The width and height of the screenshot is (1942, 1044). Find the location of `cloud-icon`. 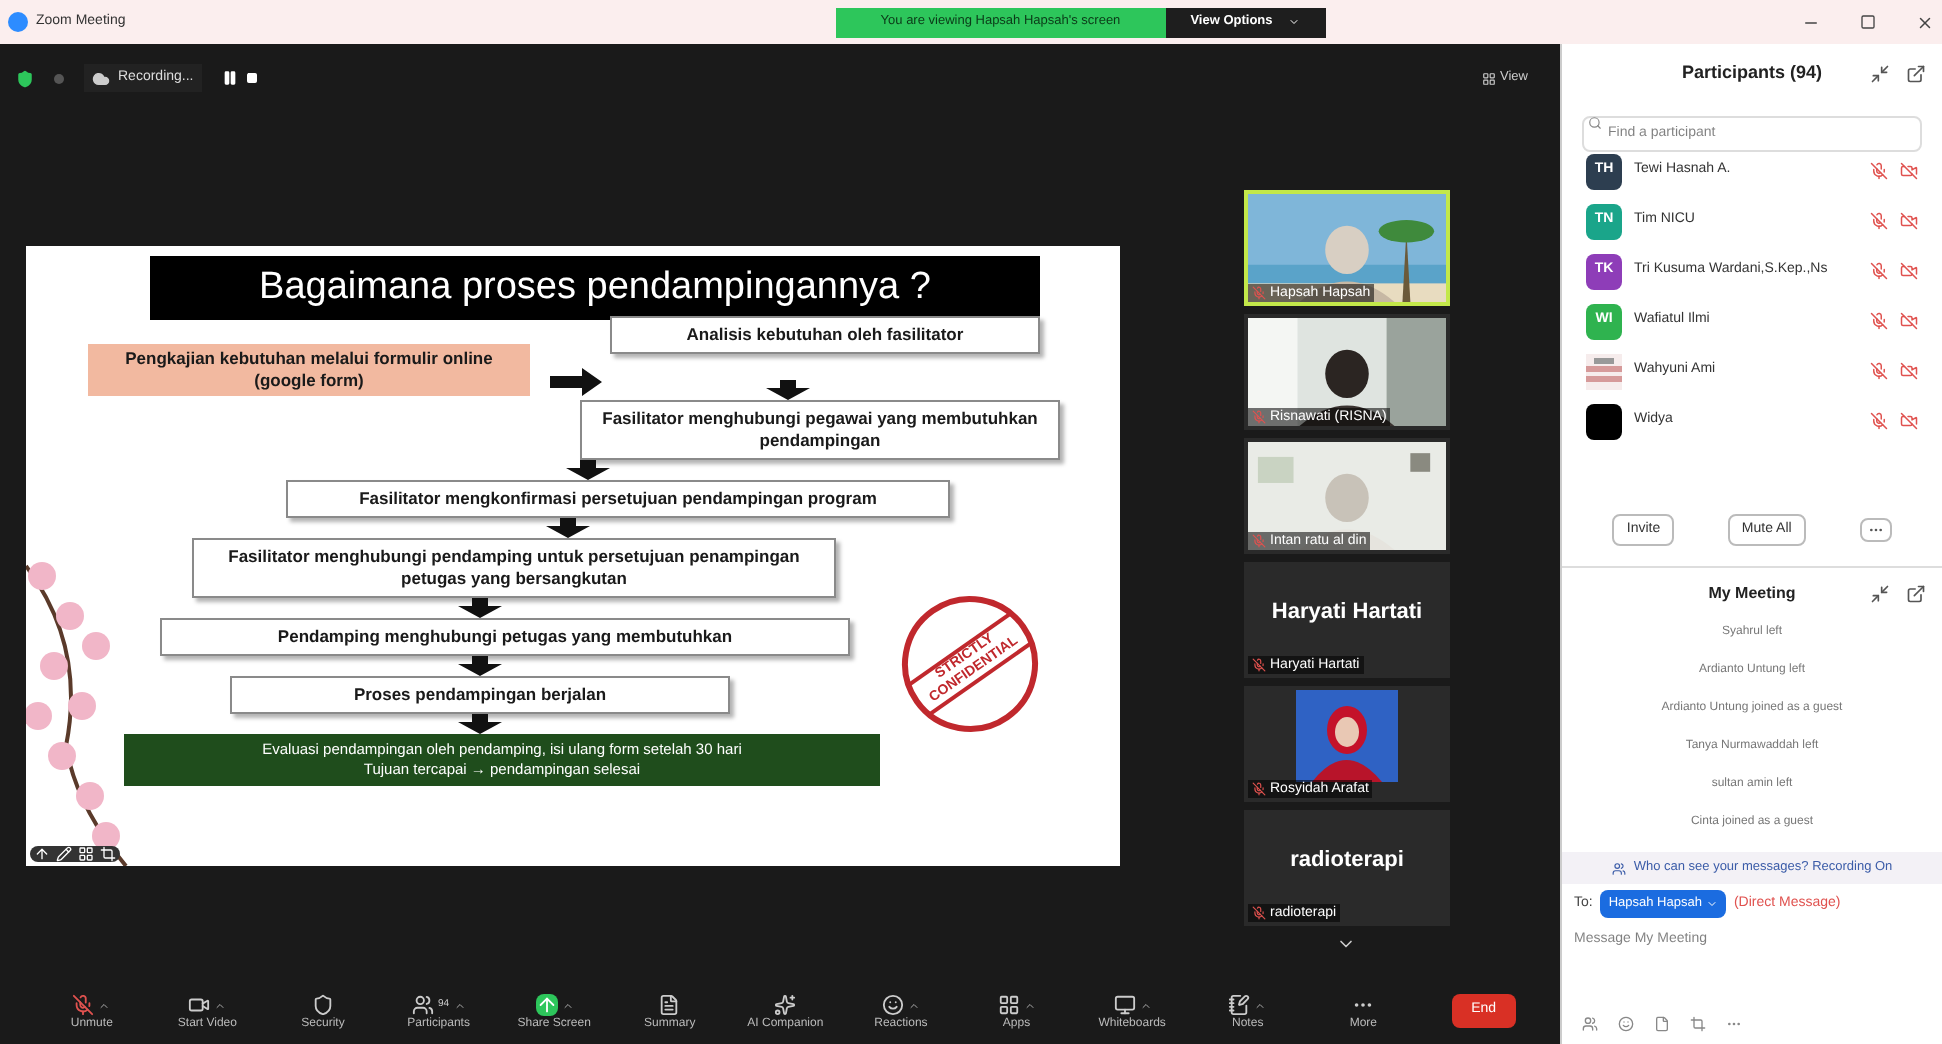

cloud-icon is located at coordinates (101, 78).